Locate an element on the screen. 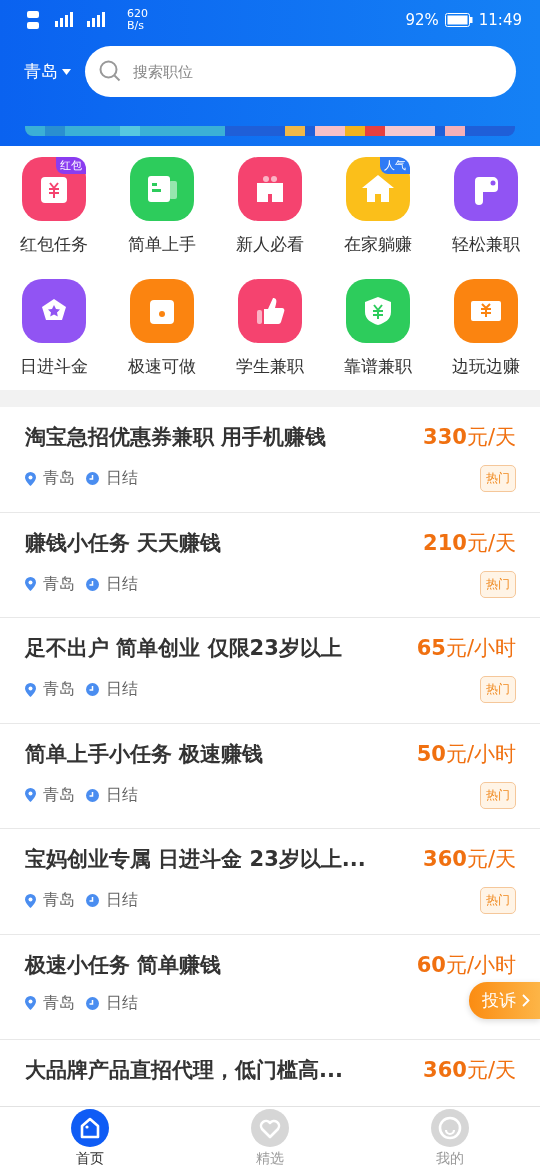 The width and height of the screenshot is (540, 1170). shortcut-label: 新人必看 is located at coordinates (270, 244).